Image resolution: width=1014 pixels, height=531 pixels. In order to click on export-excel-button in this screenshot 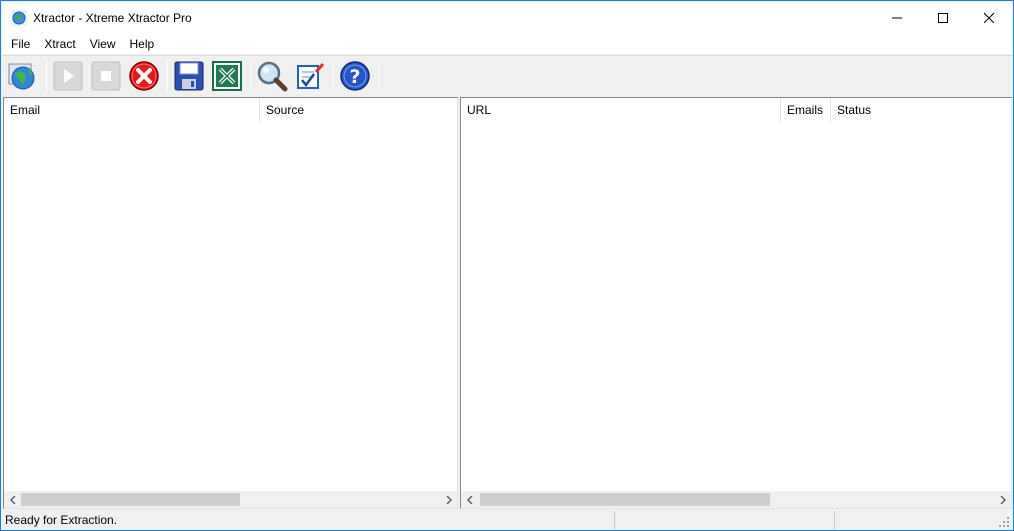, I will do `click(227, 76)`.